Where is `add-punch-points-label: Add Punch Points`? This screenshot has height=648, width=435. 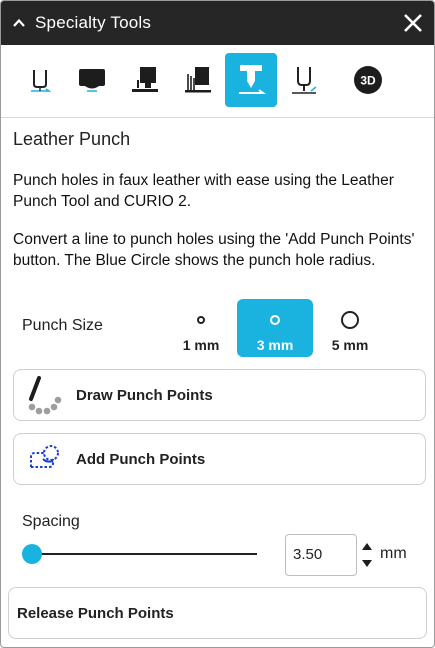 add-punch-points-label: Add Punch Points is located at coordinates (141, 459).